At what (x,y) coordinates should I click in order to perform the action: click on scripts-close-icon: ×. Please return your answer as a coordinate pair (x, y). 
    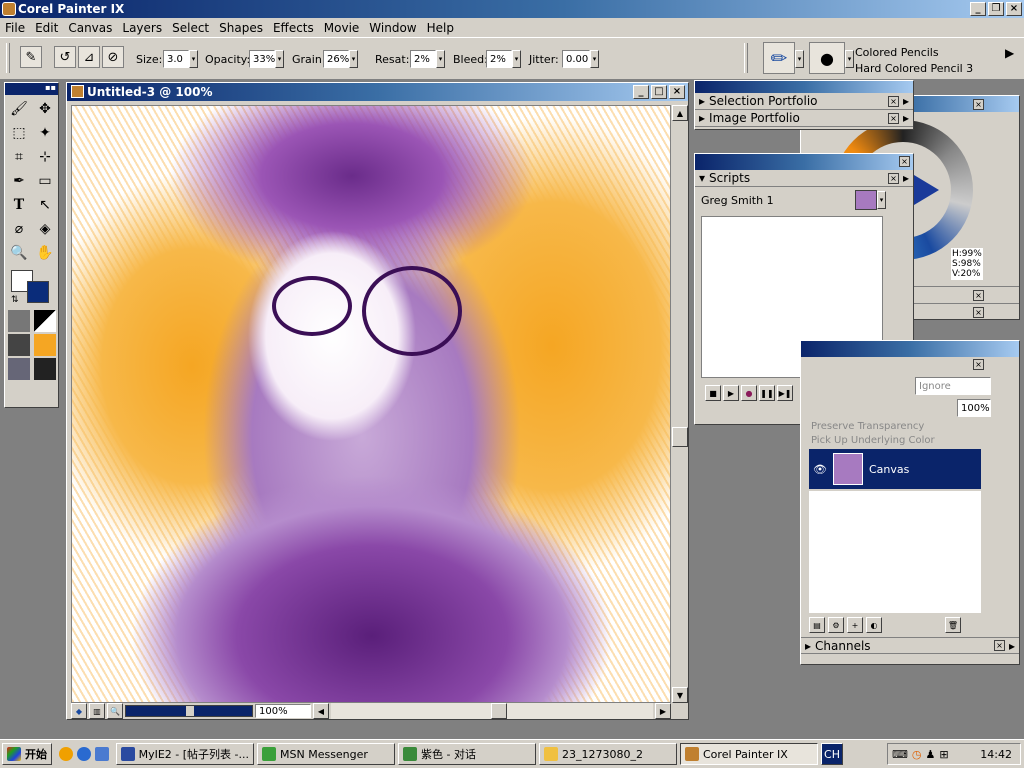
    Looking at the image, I should click on (893, 178).